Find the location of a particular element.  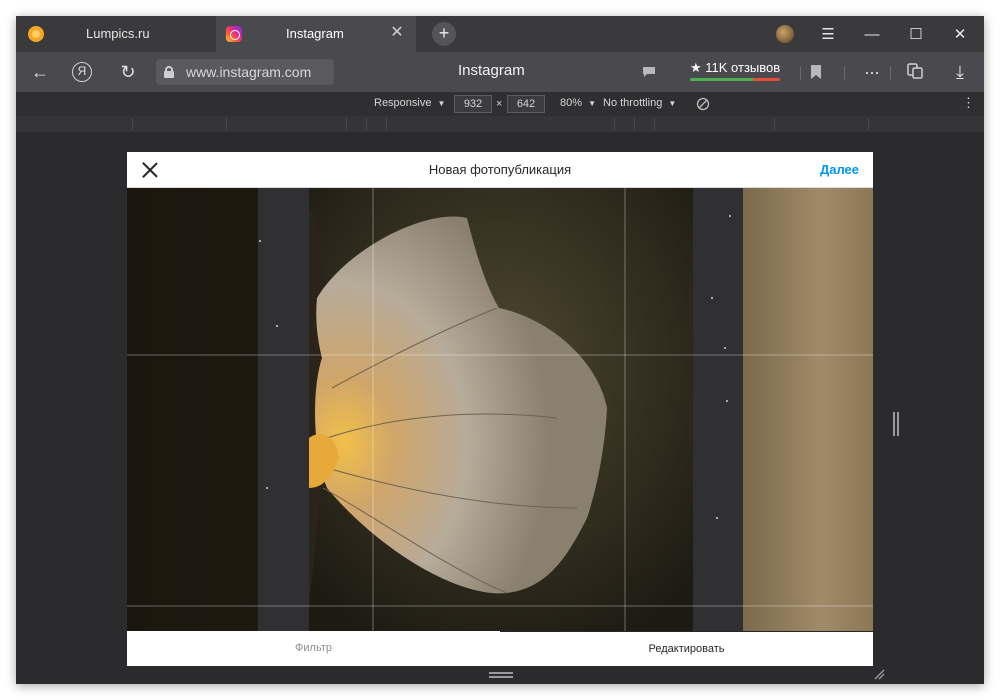

tab-edit: Редактировать is located at coordinates (686, 648).